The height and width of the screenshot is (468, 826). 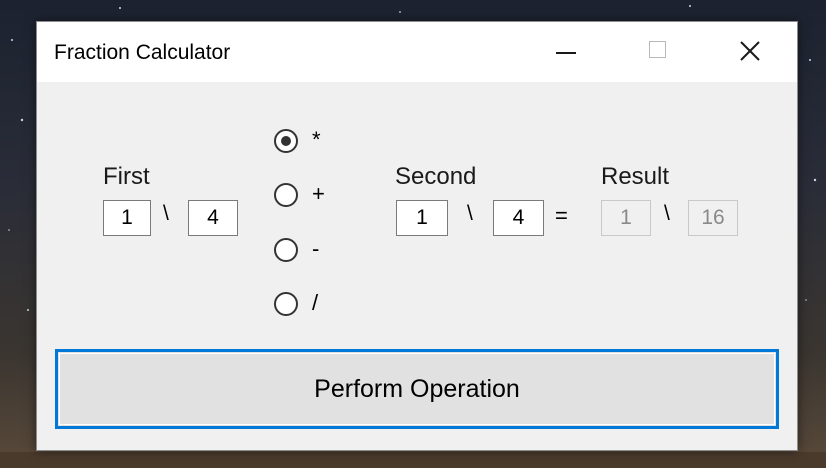 What do you see at coordinates (518, 218) in the screenshot?
I see `second-denominator-input` at bounding box center [518, 218].